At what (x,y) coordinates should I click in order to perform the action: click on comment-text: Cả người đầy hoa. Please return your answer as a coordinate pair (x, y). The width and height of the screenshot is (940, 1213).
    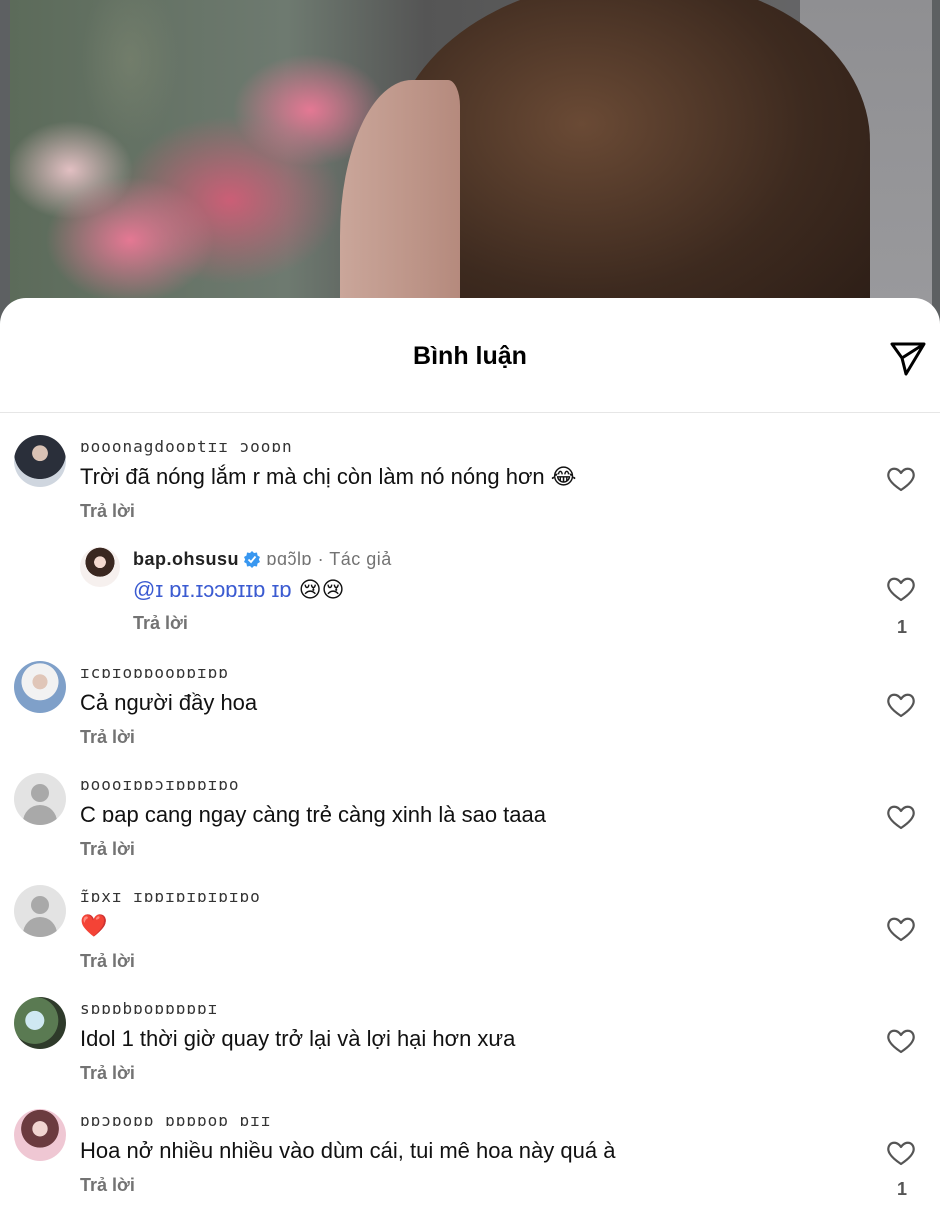
    Looking at the image, I should click on (169, 702).